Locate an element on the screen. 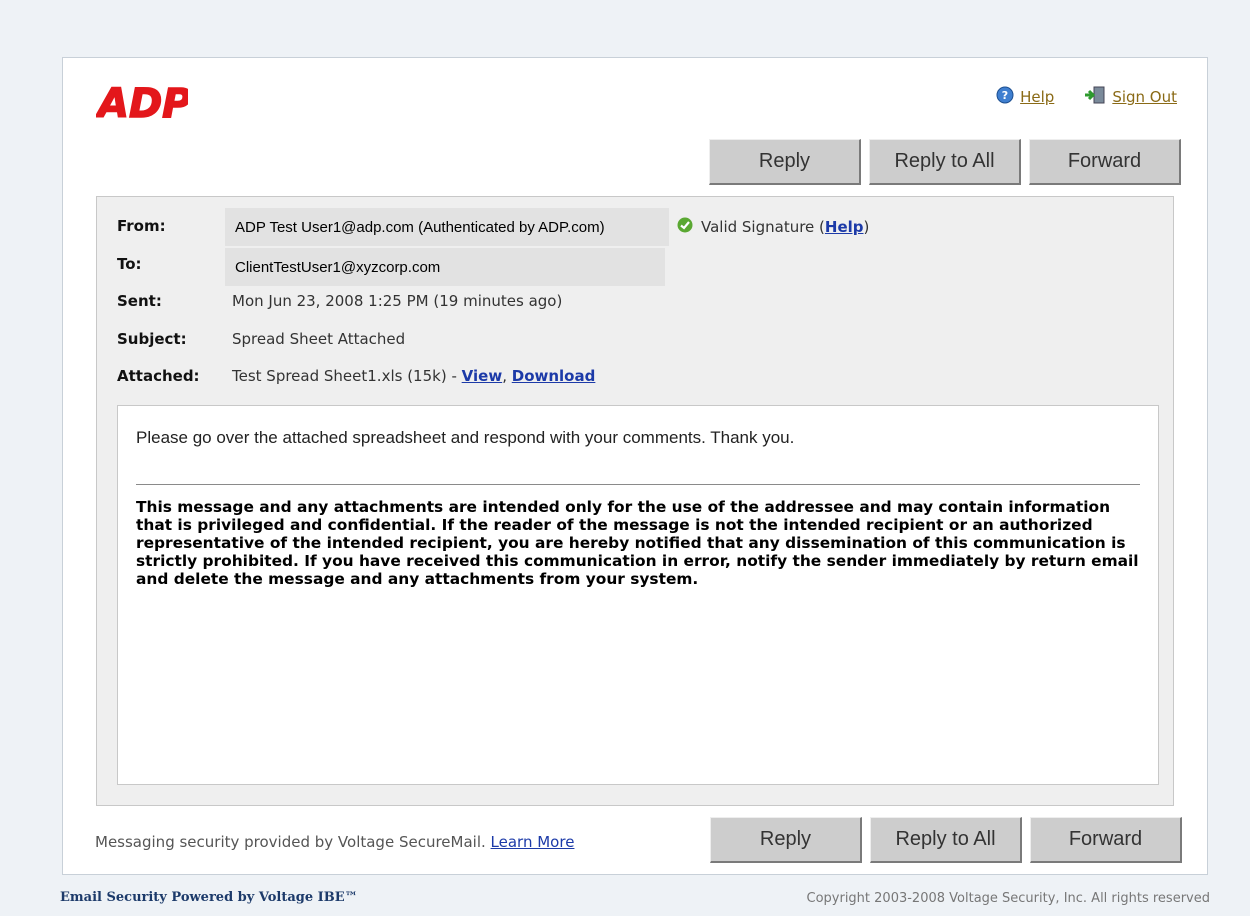 The width and height of the screenshot is (1250, 916). help-label: Help is located at coordinates (1037, 97).